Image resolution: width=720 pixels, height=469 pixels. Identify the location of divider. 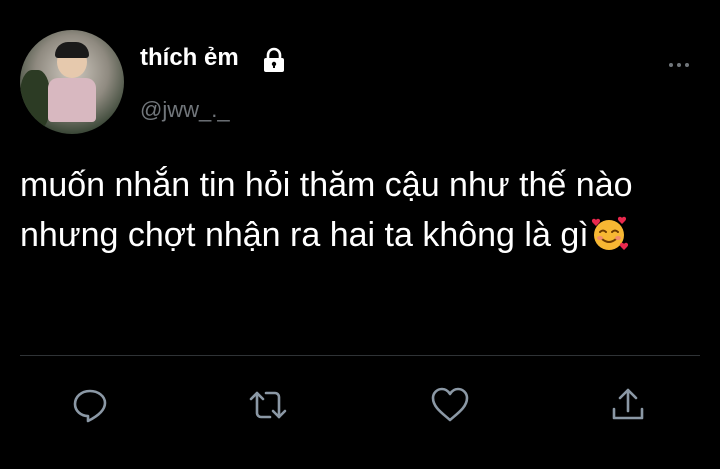
(360, 355).